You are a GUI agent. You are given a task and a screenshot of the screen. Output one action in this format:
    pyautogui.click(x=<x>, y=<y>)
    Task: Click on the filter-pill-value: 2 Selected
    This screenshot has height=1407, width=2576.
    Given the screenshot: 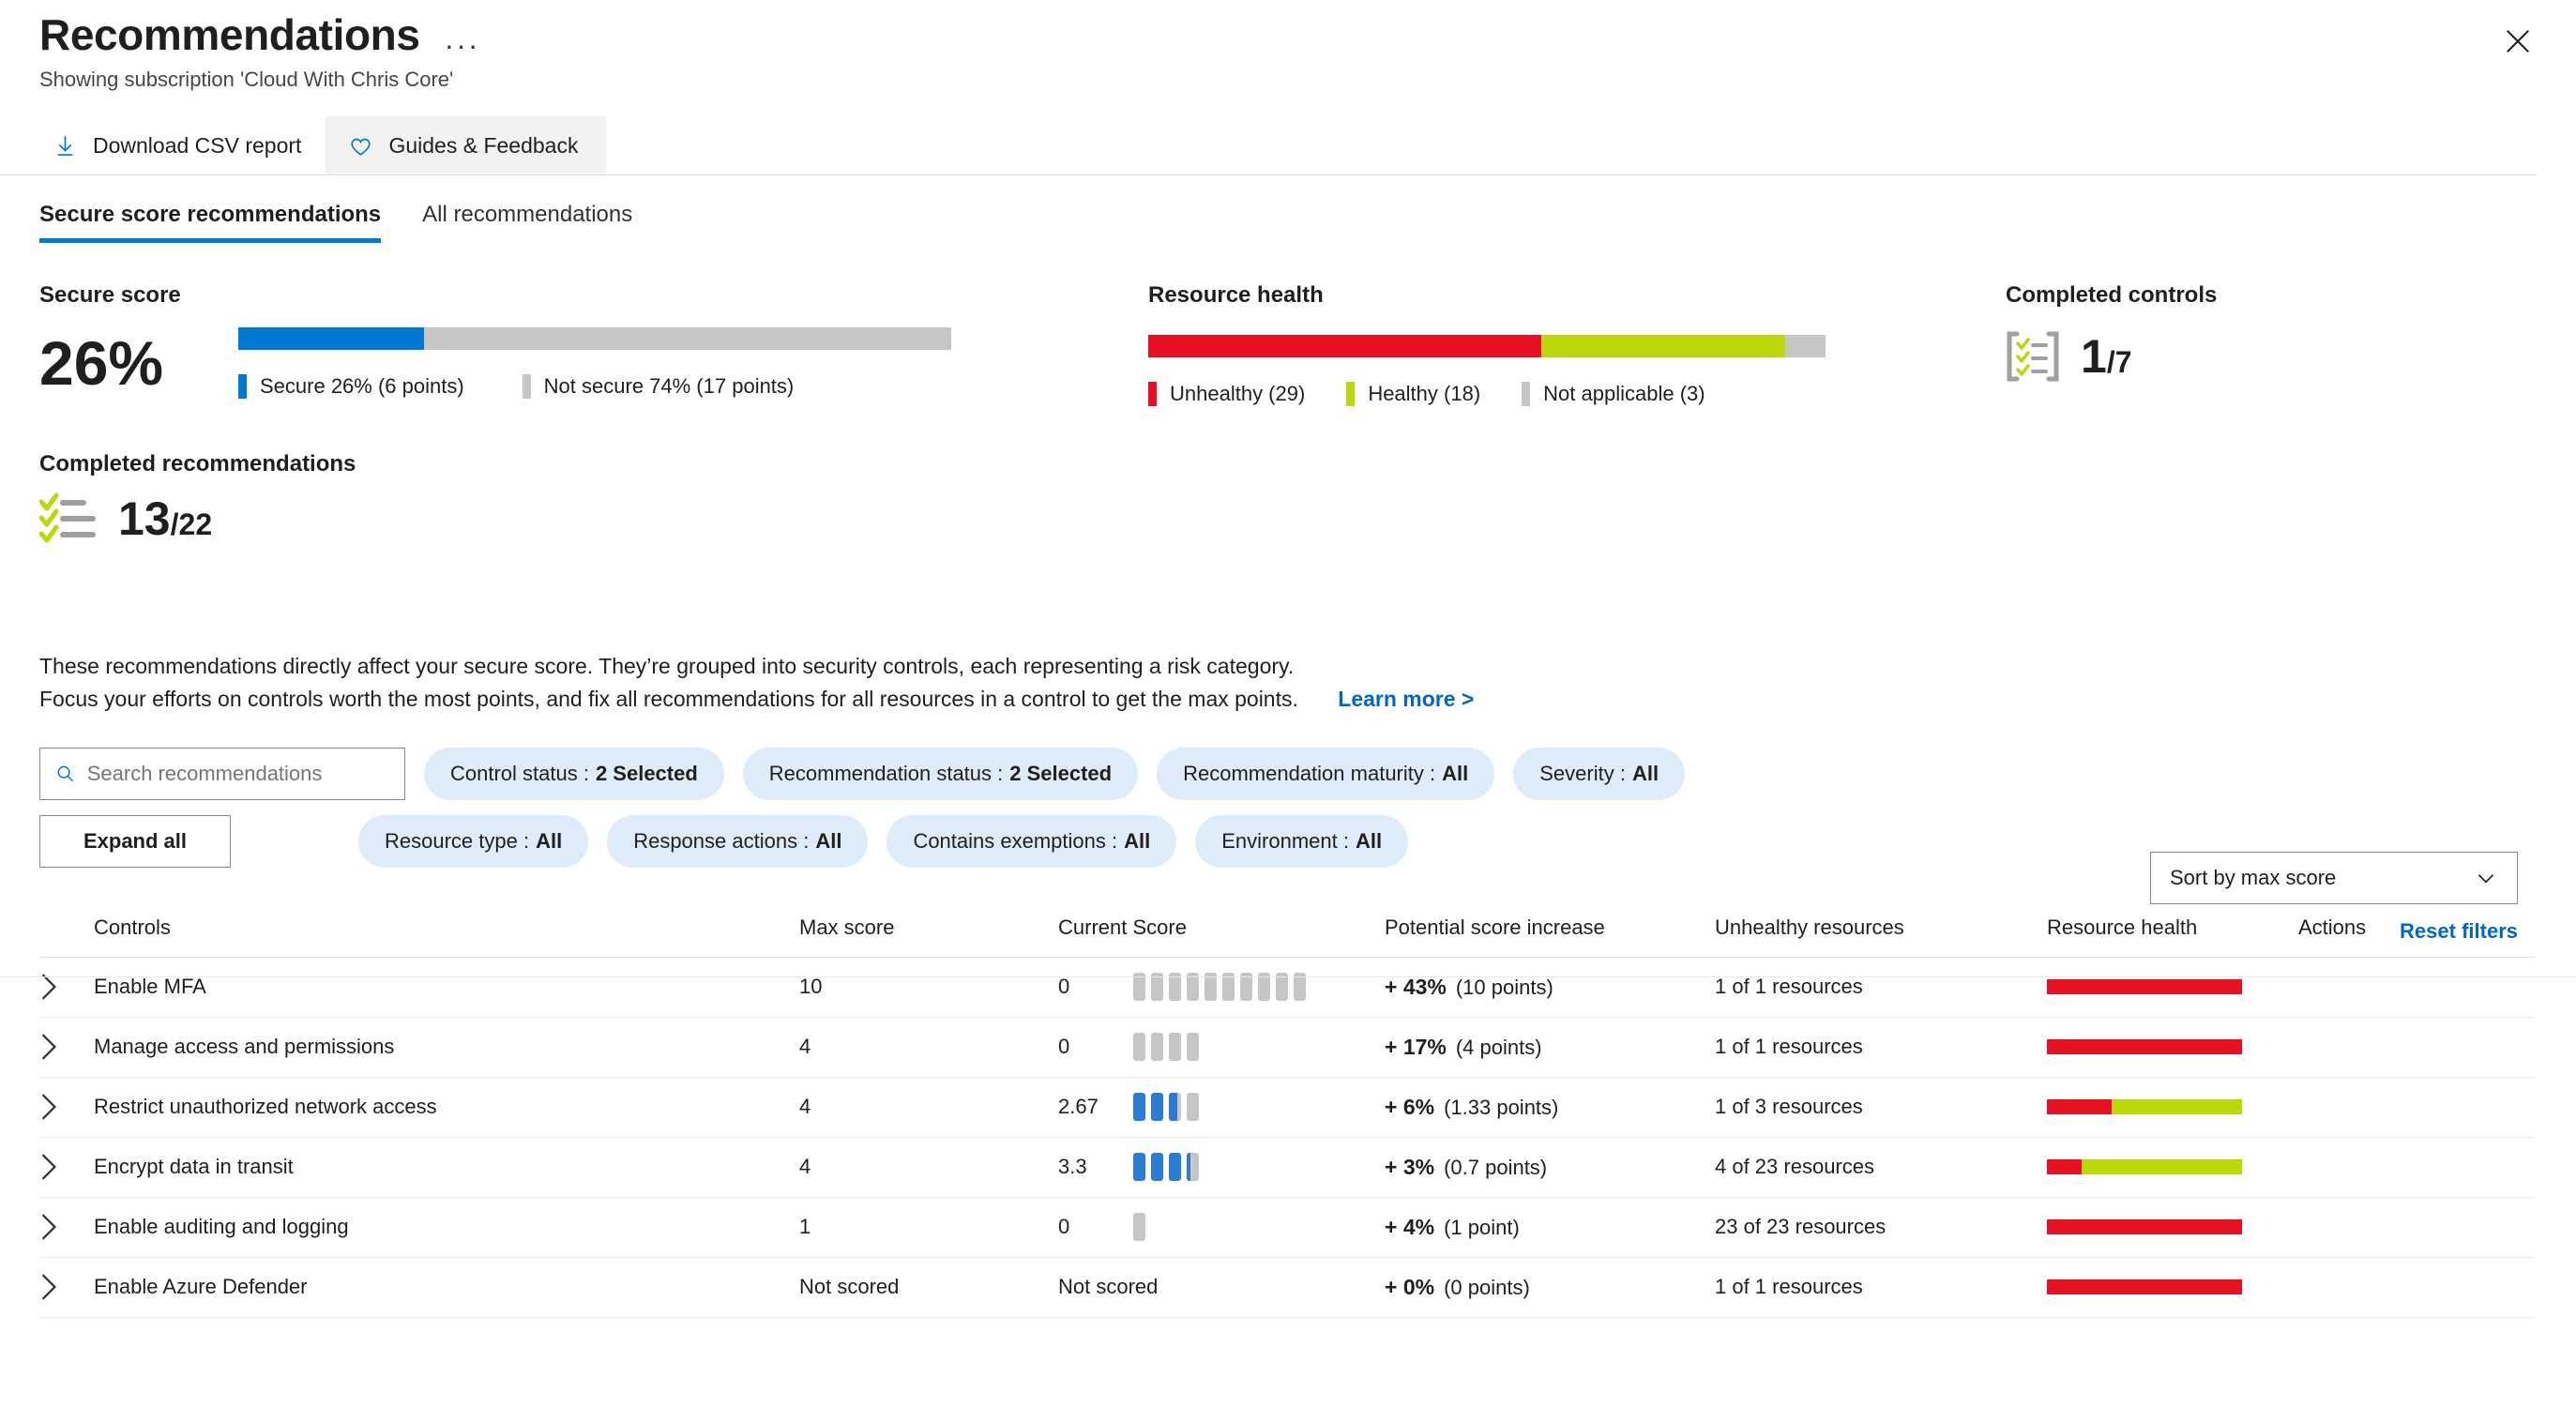 What is the action you would take?
    pyautogui.click(x=646, y=773)
    